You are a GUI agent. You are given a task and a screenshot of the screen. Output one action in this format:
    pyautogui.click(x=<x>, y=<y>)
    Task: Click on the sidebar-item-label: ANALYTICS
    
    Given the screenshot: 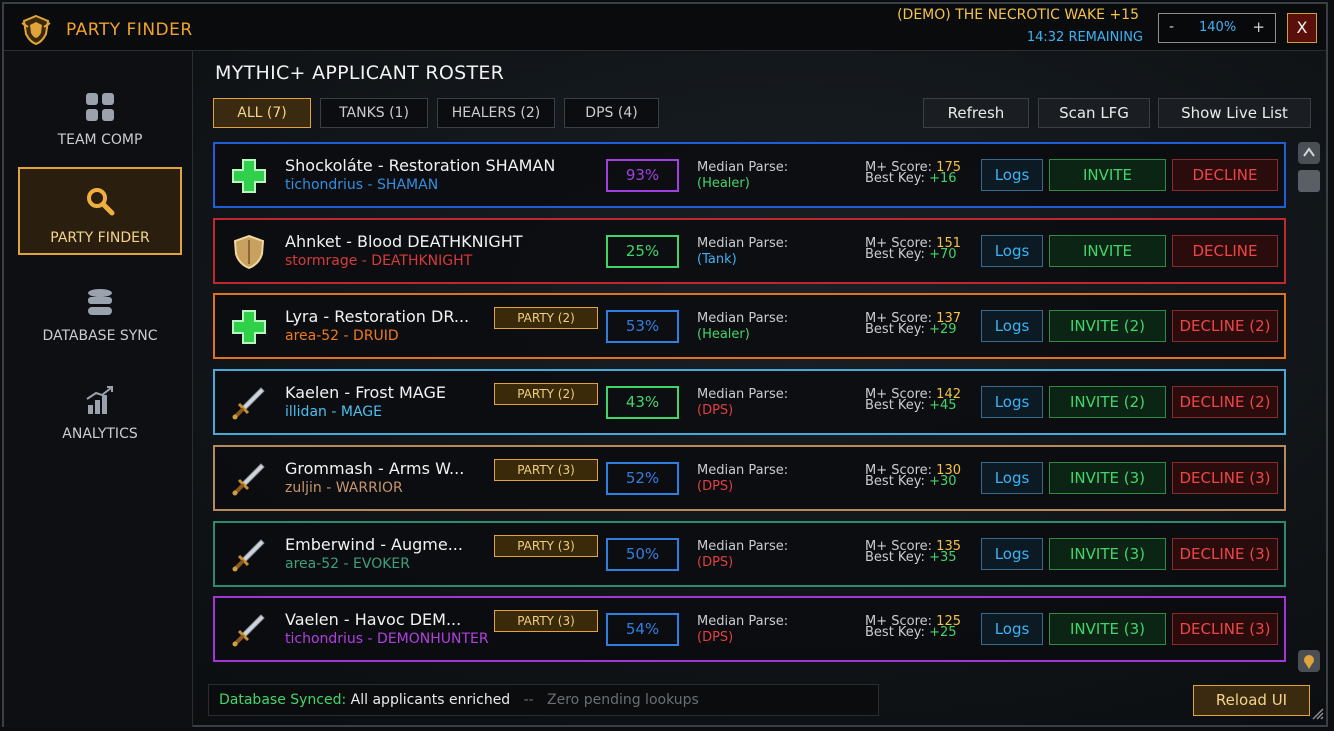 What is the action you would take?
    pyautogui.click(x=100, y=434)
    